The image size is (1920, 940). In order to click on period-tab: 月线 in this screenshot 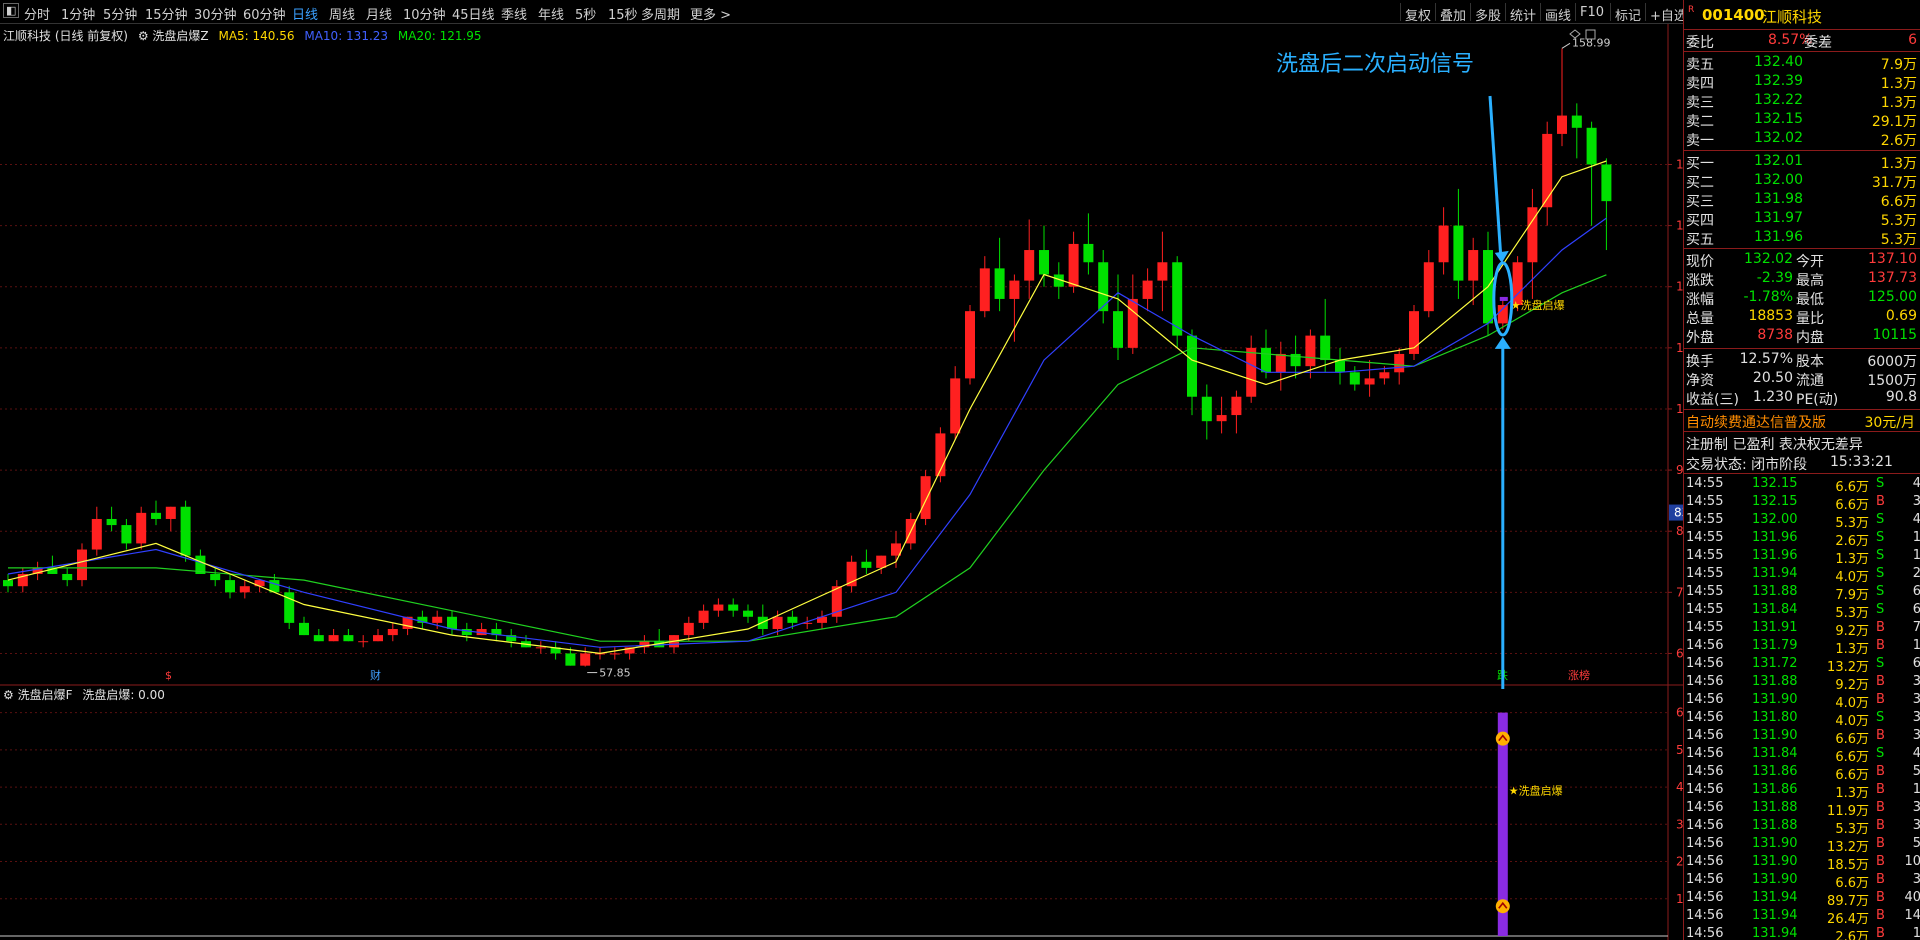, I will do `click(379, 13)`.